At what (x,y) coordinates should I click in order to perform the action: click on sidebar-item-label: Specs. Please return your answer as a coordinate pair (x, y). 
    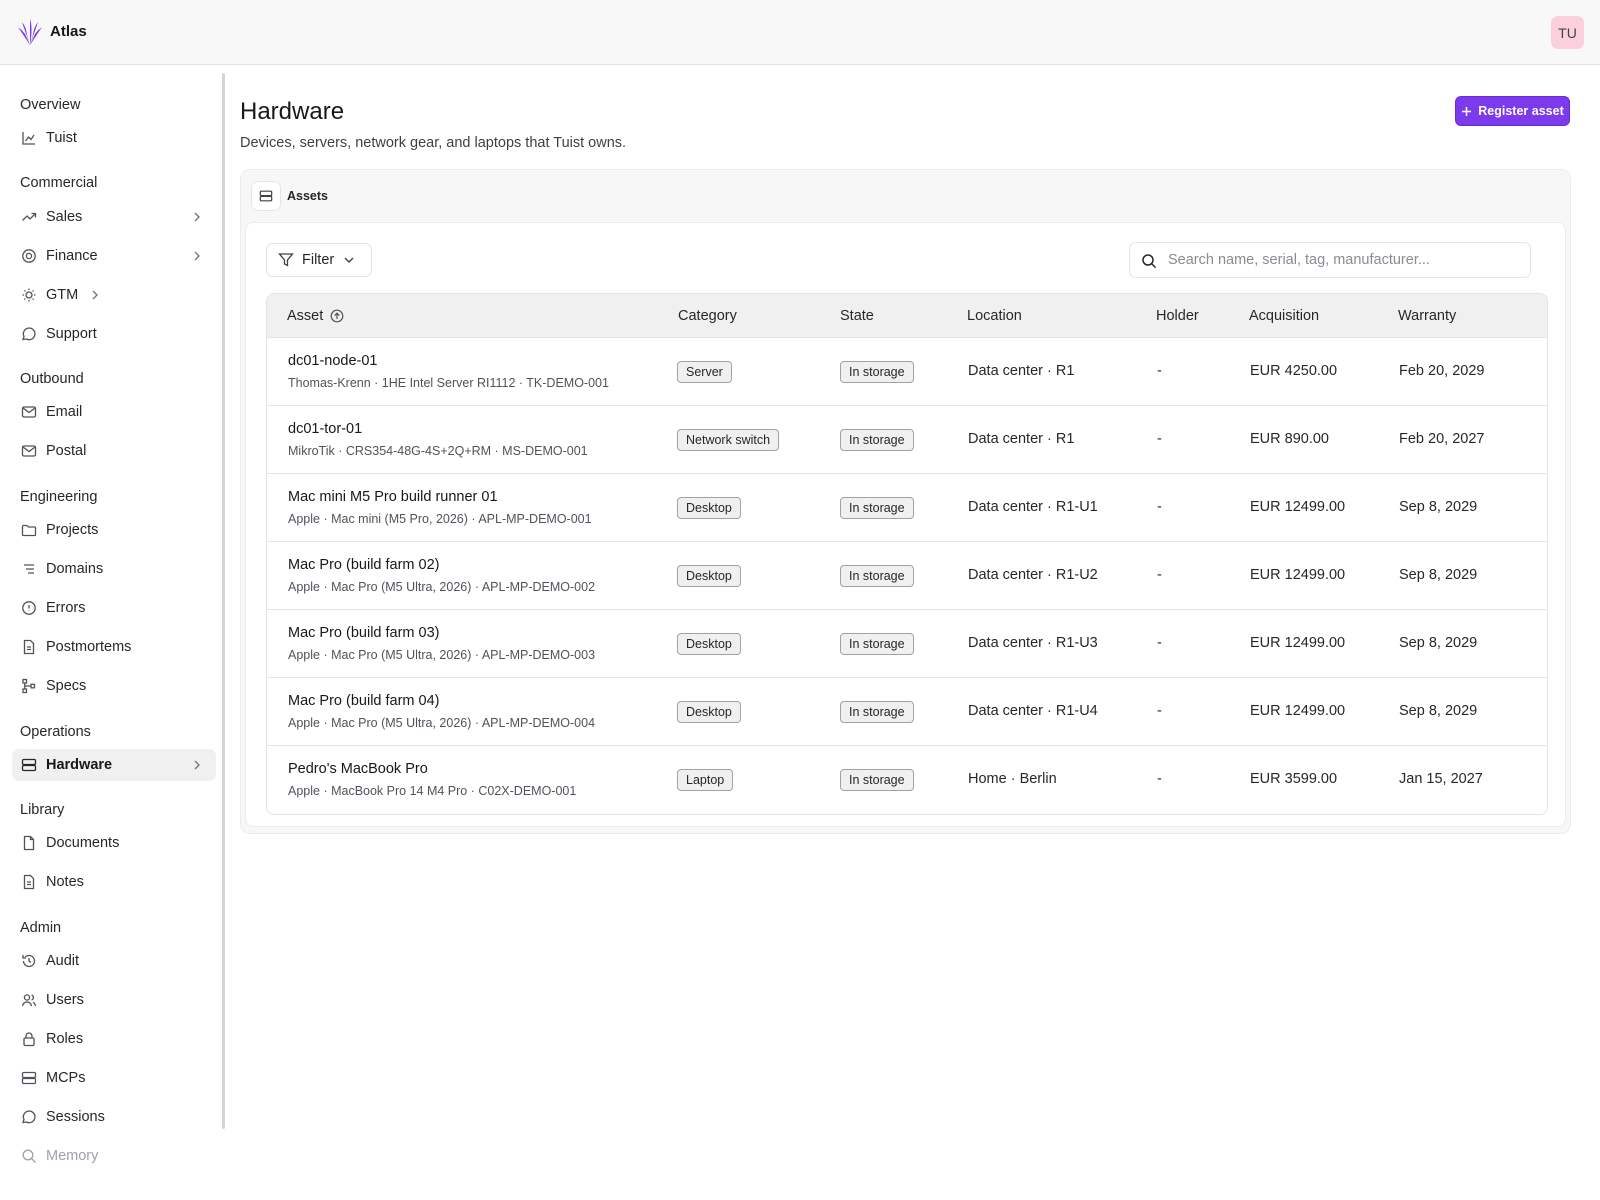
    Looking at the image, I should click on (66, 686).